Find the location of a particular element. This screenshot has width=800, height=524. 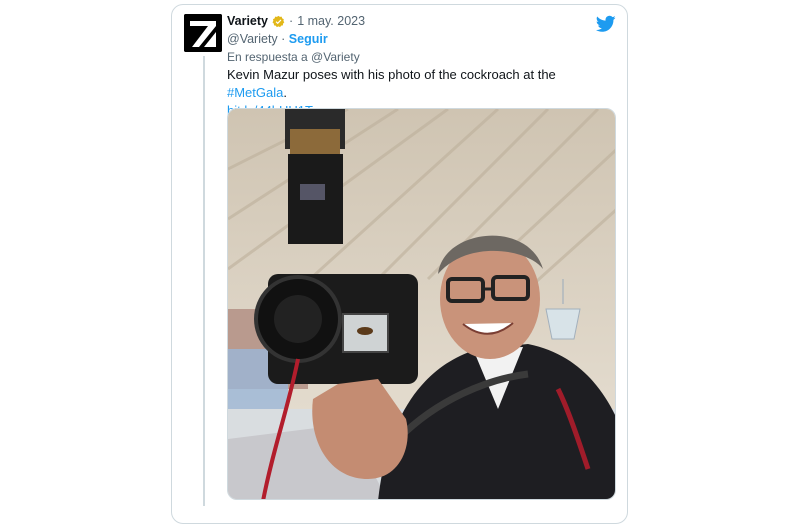

verified-badge-icon is located at coordinates (278, 21).